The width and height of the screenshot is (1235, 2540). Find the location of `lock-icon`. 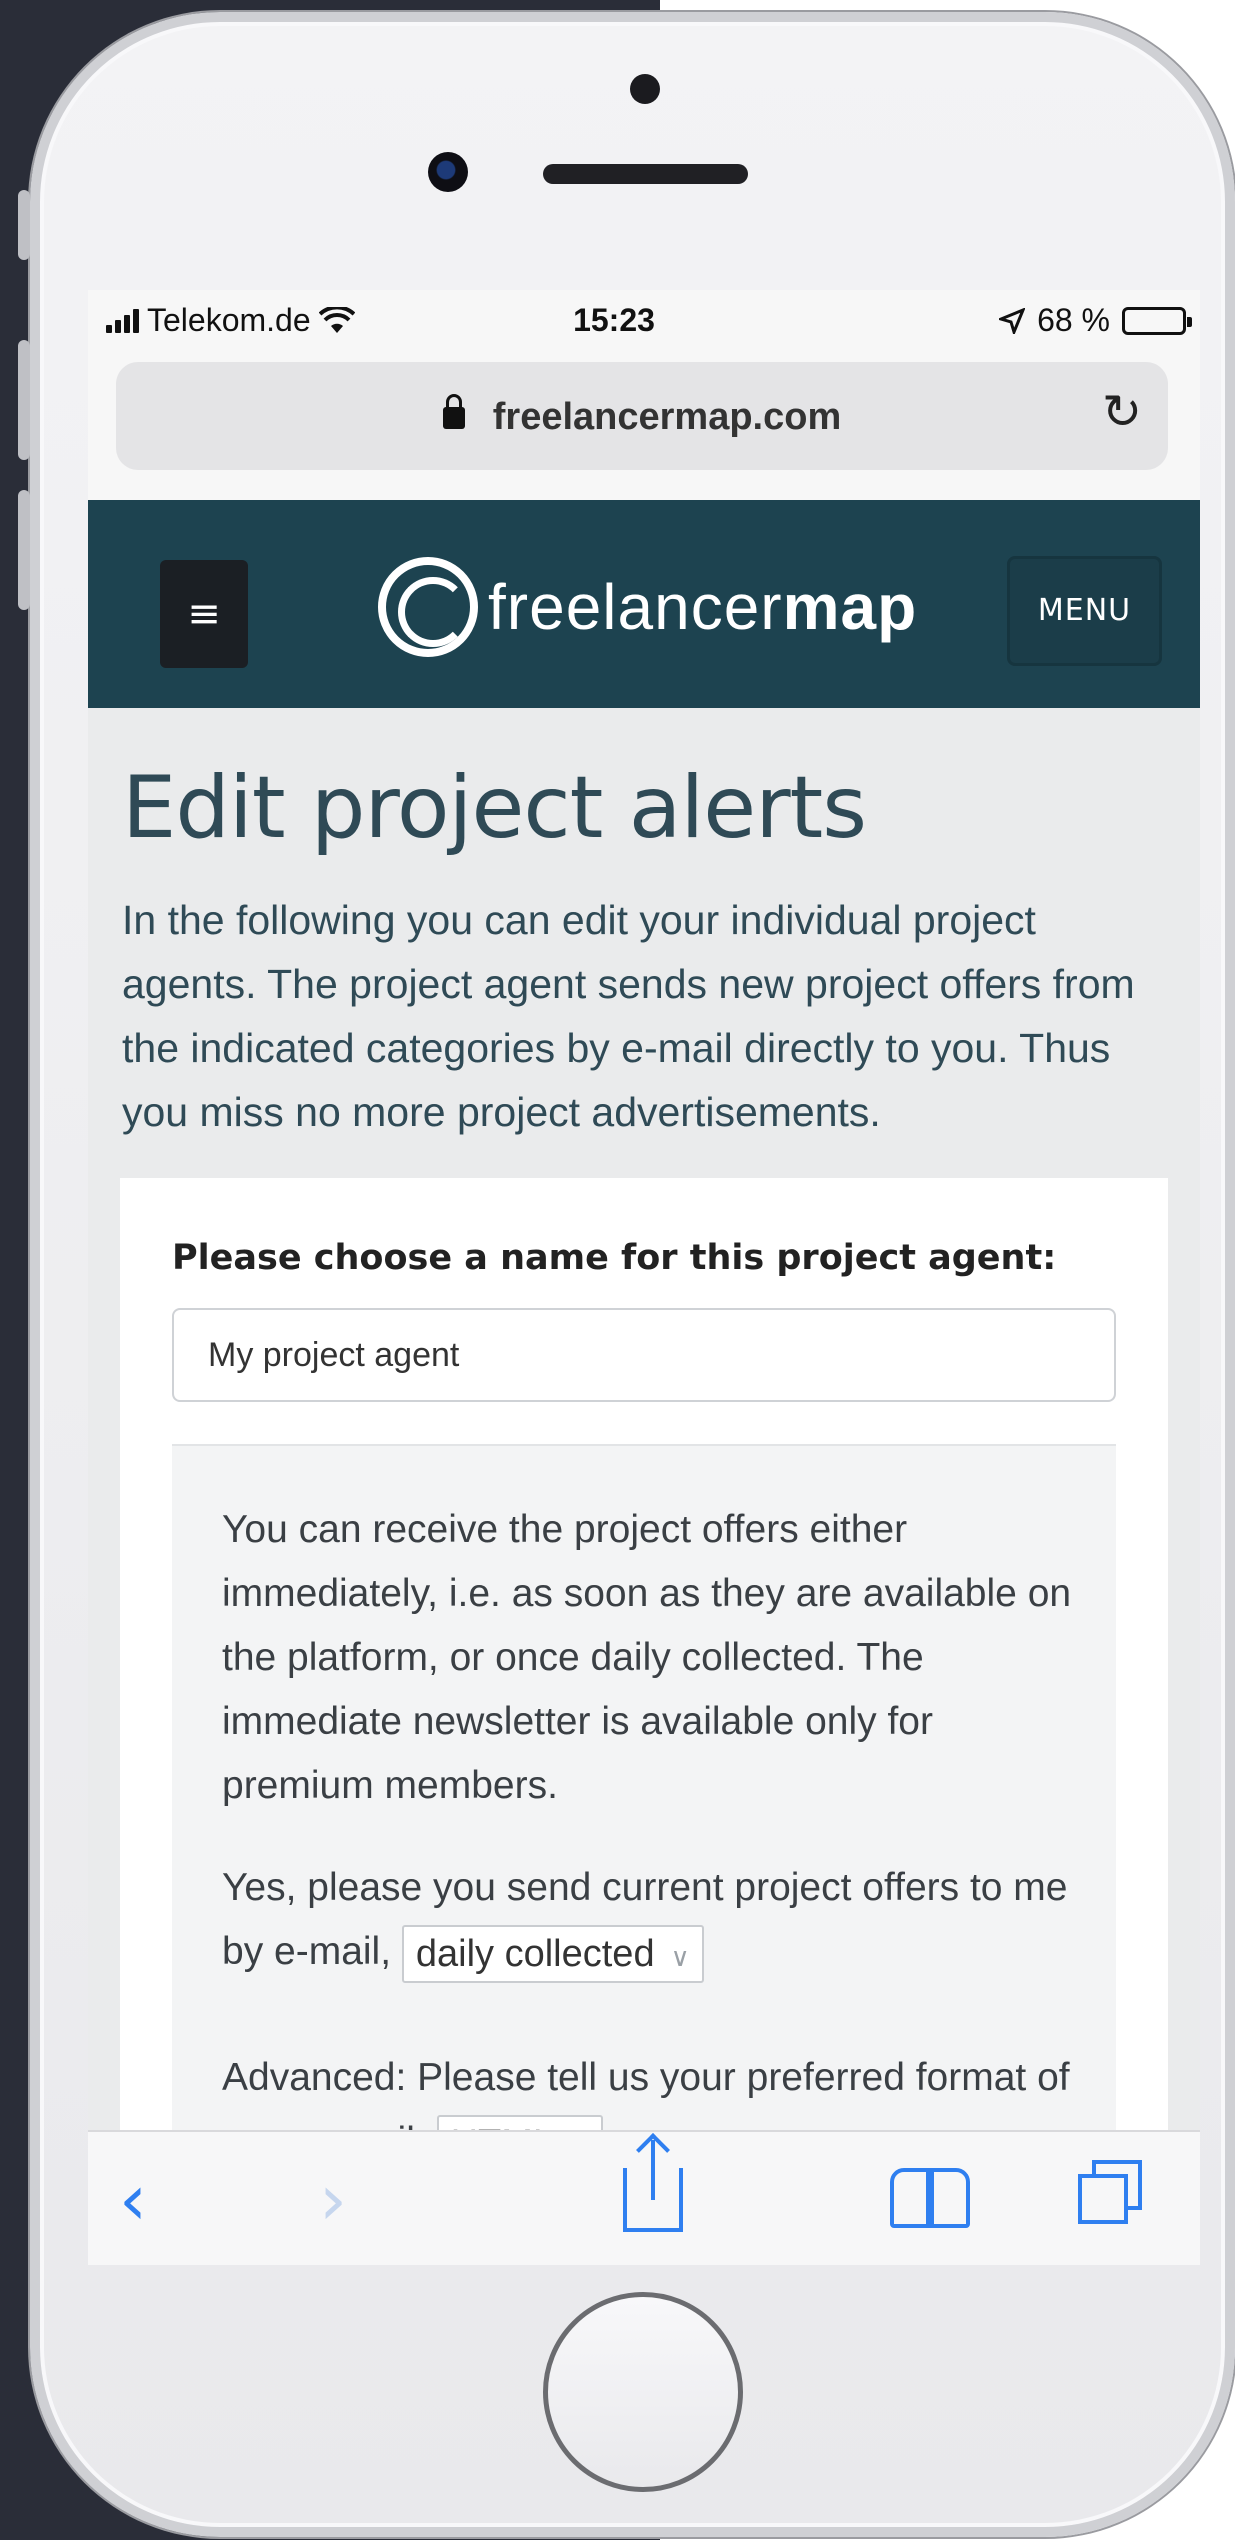

lock-icon is located at coordinates (453, 411).